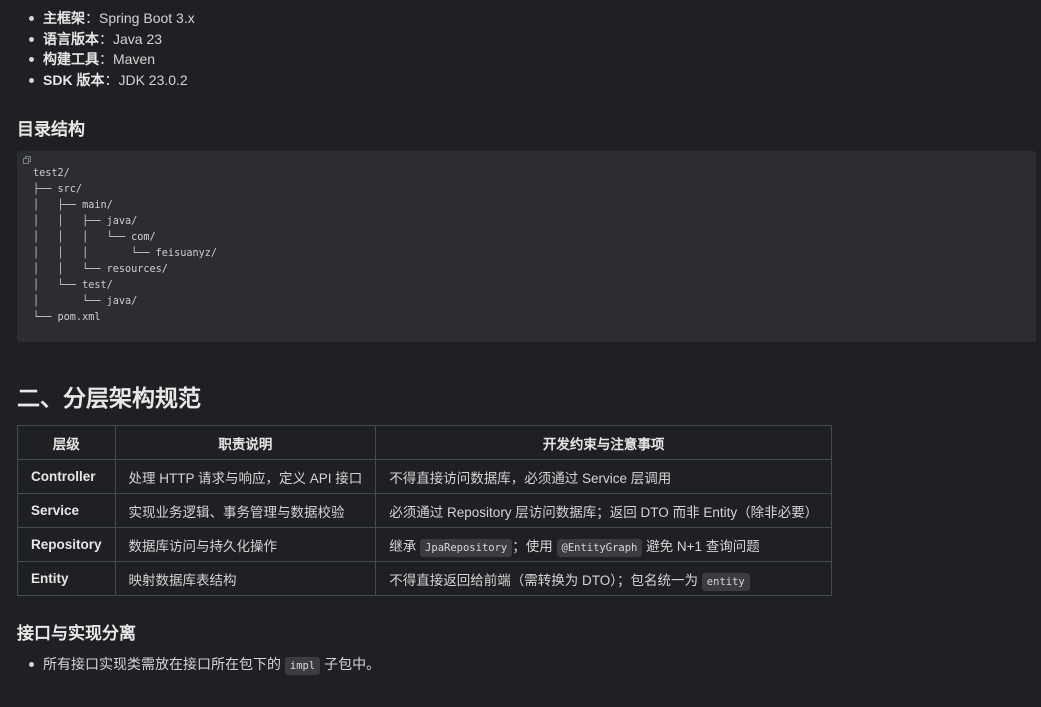  What do you see at coordinates (147, 18) in the screenshot?
I see `item-value: Spring Boot 3.x` at bounding box center [147, 18].